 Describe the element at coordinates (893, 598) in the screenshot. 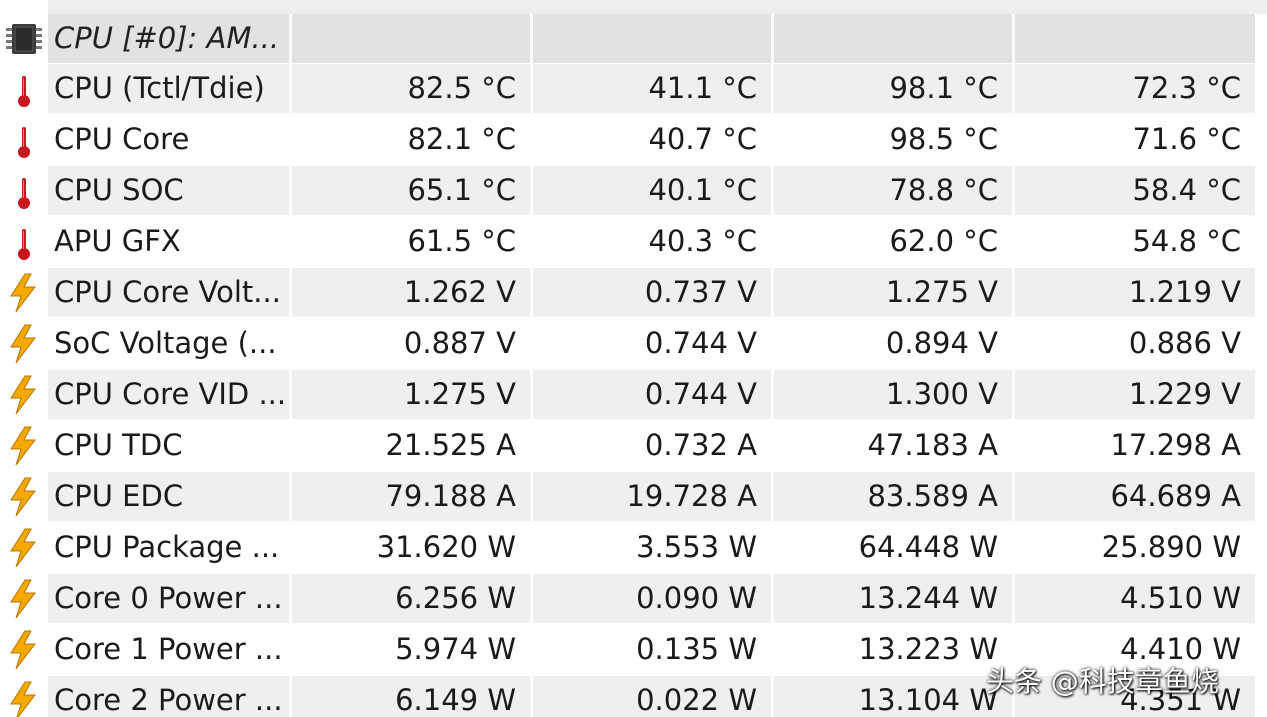

I see `value-maximum: 13.244 W` at that location.